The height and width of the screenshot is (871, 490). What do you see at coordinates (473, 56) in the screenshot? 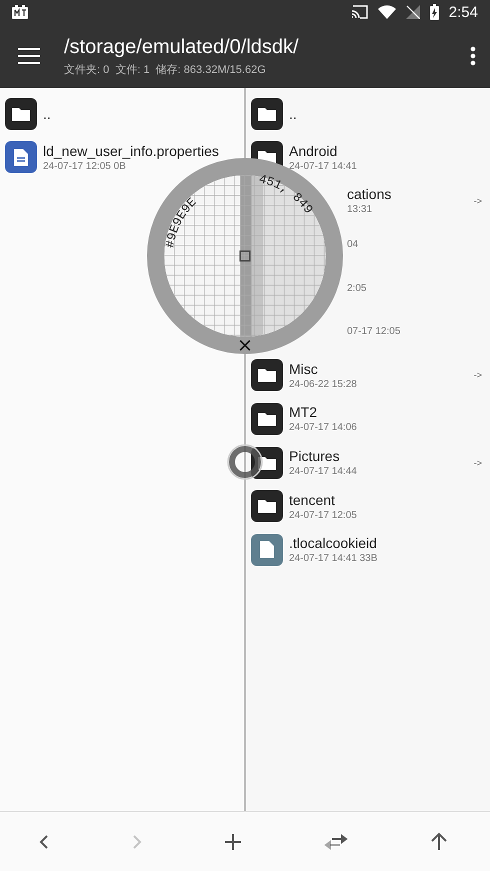
I see `more-options-button` at bounding box center [473, 56].